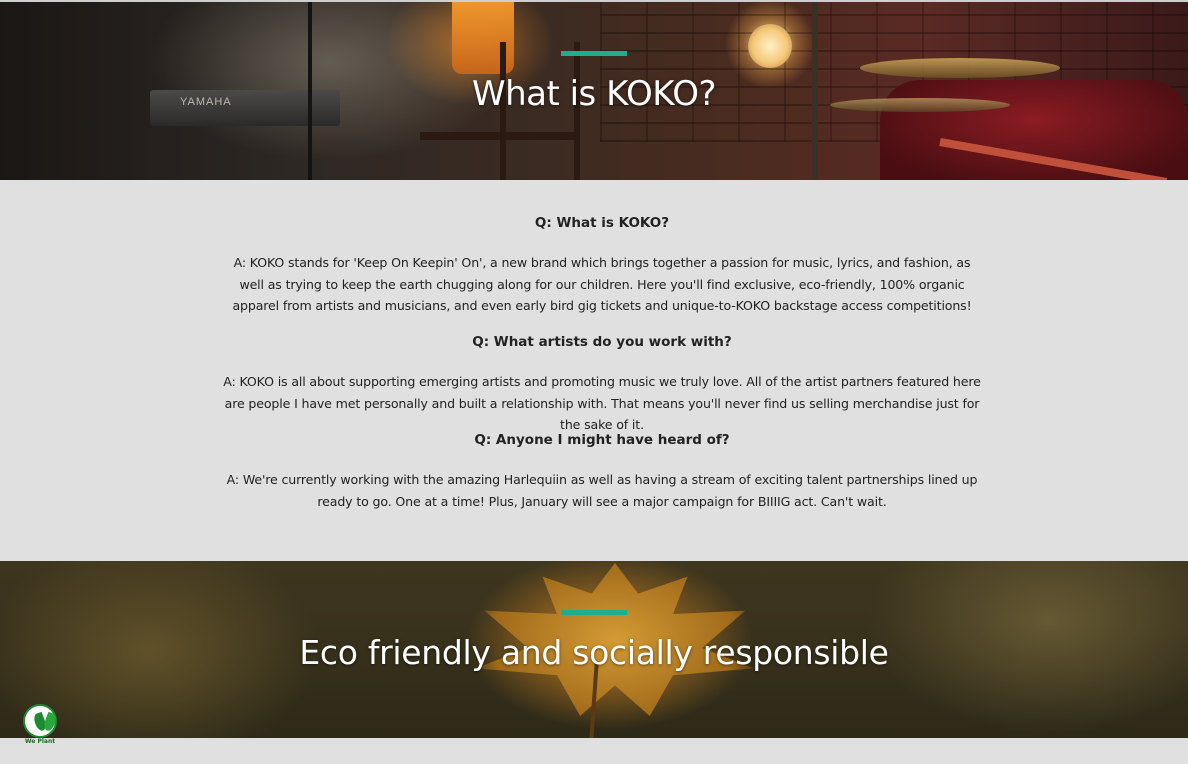  I want to click on faq-question: Q: What is KOKO?, so click(602, 223).